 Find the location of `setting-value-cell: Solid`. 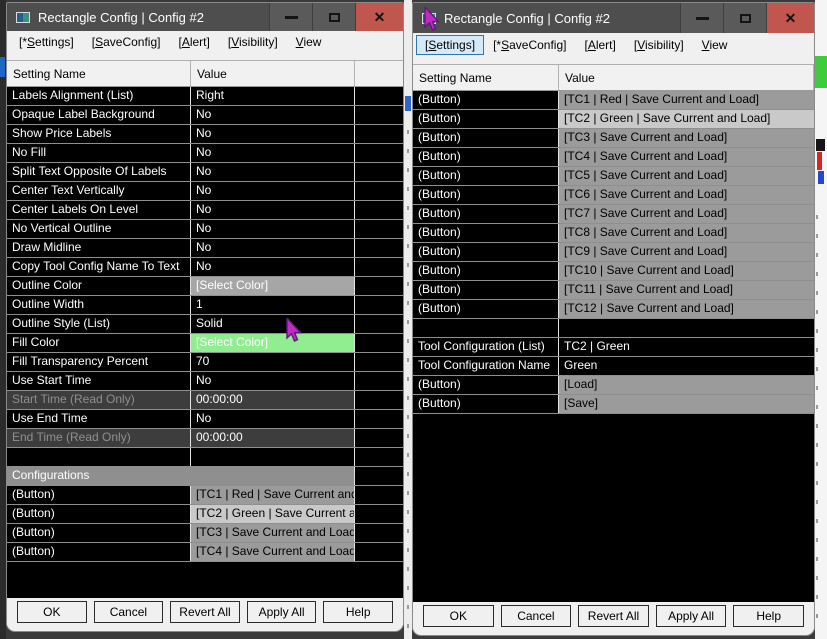

setting-value-cell: Solid is located at coordinates (273, 324).